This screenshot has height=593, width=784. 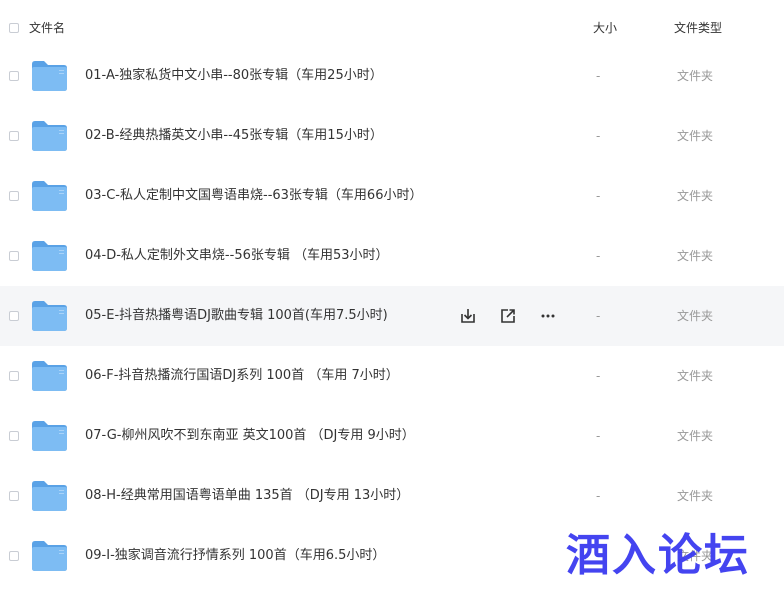 I want to click on table-row: 05-E-抖音热播粤语DJ歌曲专辑 100首(车用7.5小时) - 文件夹, so click(x=392, y=316).